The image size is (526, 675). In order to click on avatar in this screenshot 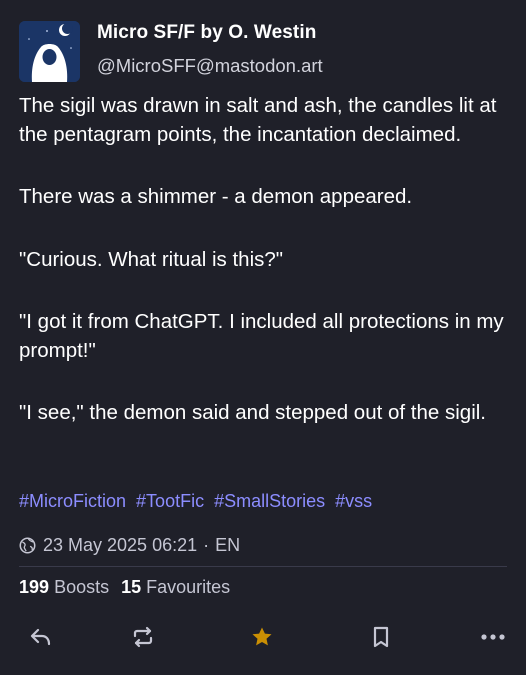, I will do `click(49, 51)`.